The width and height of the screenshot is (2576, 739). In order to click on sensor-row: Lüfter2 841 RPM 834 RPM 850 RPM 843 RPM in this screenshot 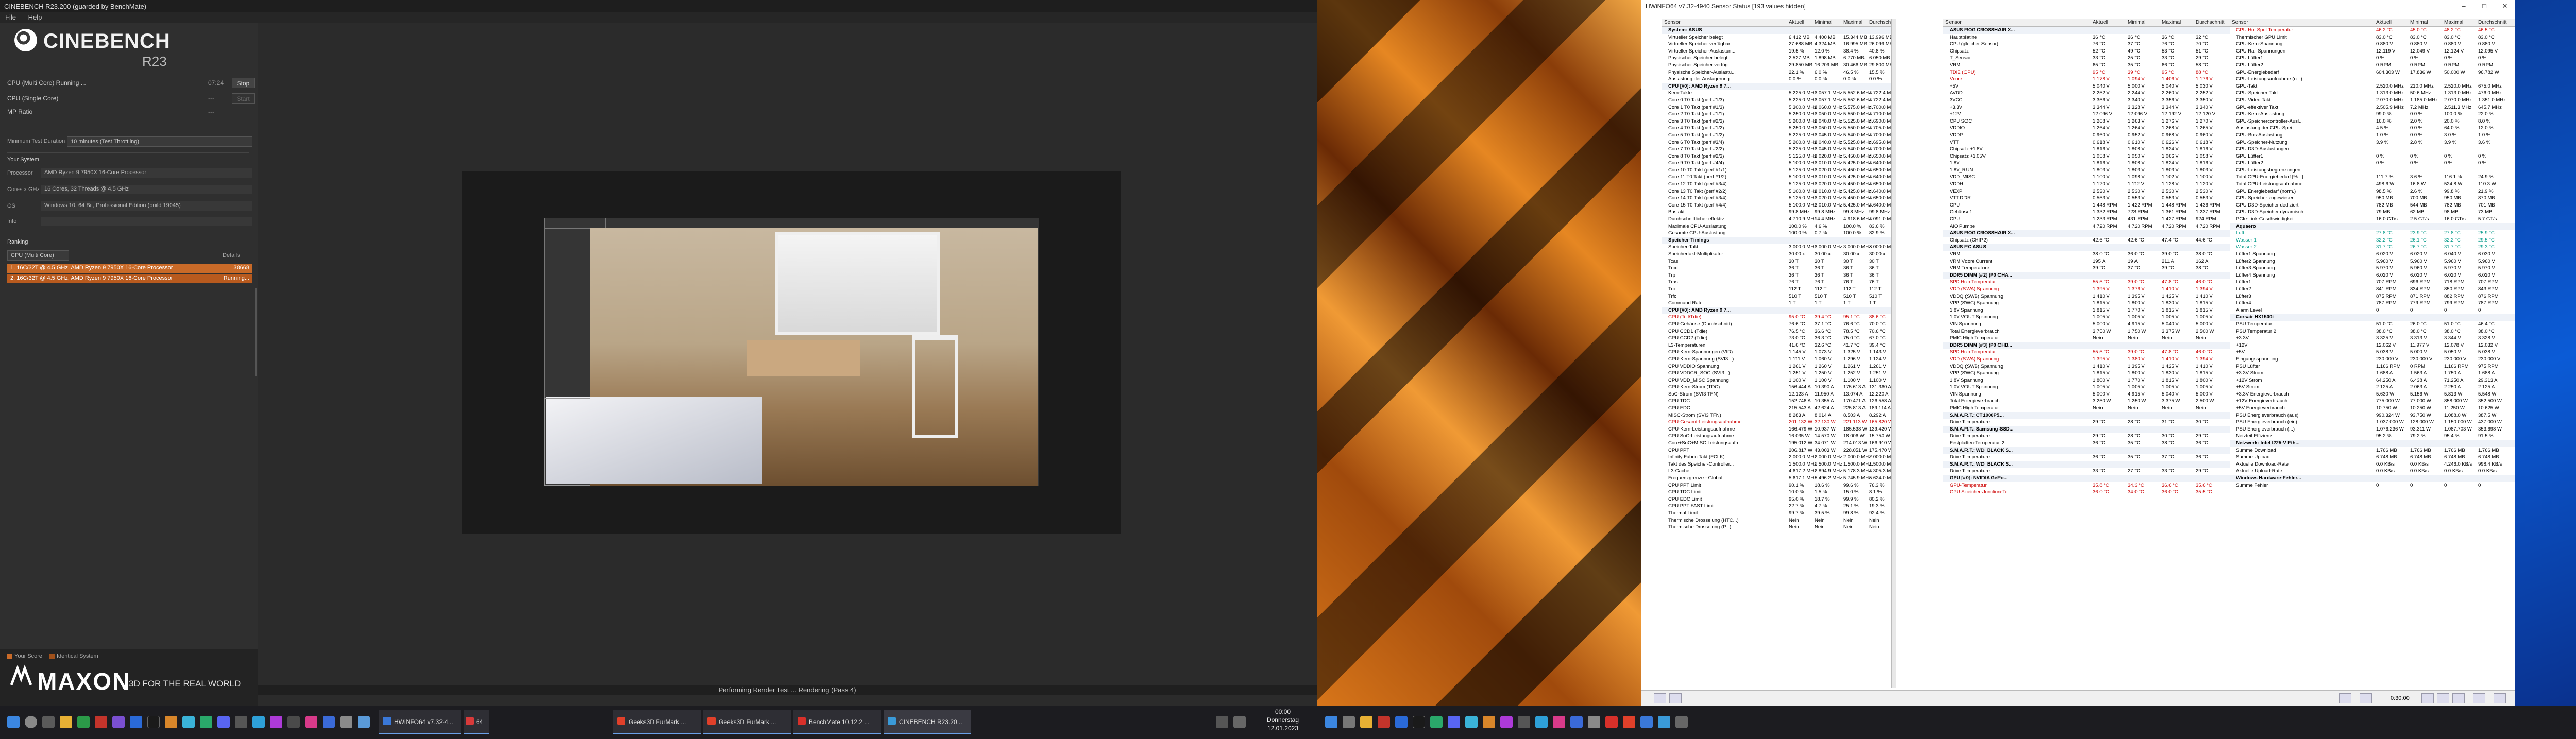, I will do `click(2372, 289)`.